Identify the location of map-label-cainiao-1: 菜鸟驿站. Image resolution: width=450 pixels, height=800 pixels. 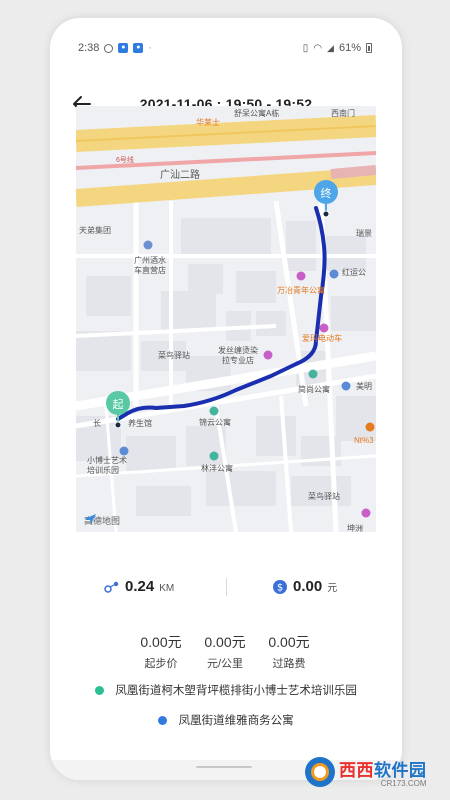
(174, 355).